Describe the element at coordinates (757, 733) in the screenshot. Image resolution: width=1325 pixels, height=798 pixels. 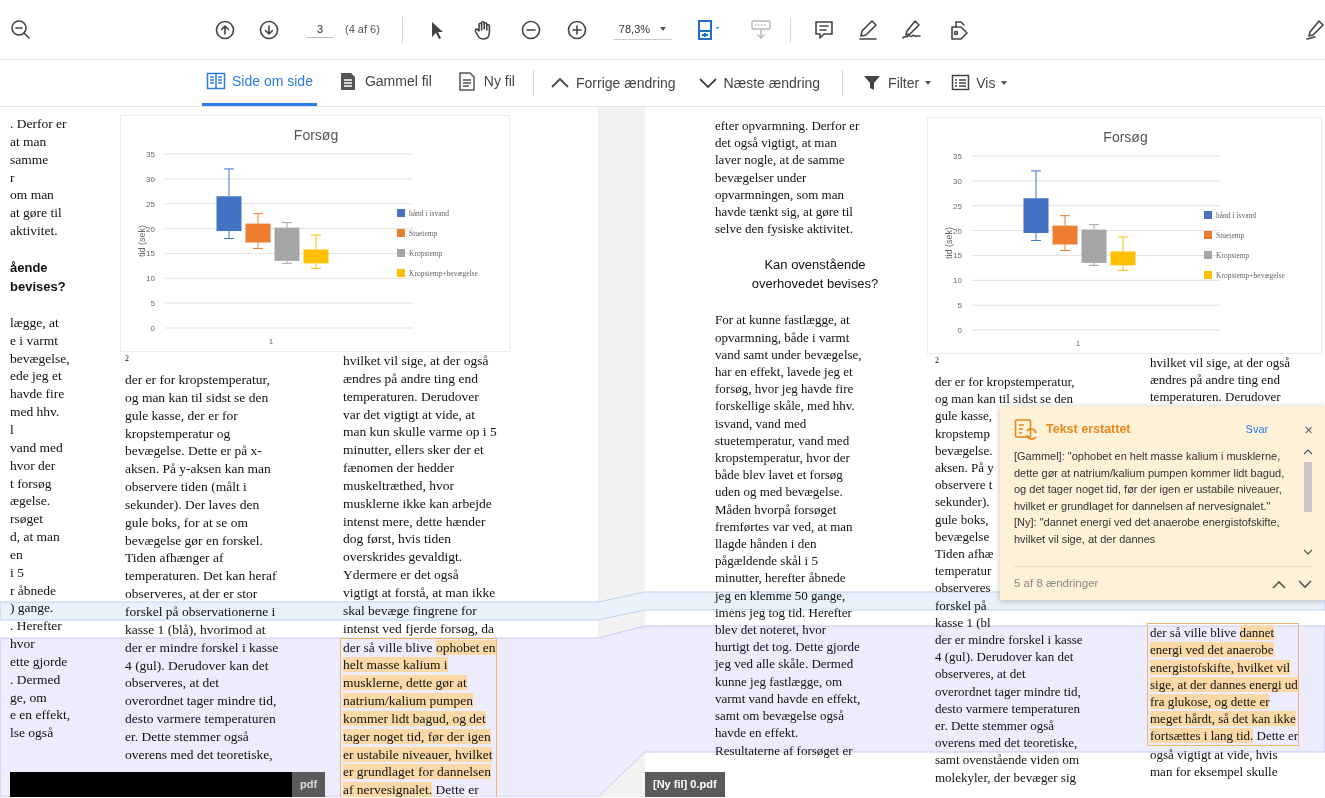
I see `text-line: havde en effekt.` at that location.